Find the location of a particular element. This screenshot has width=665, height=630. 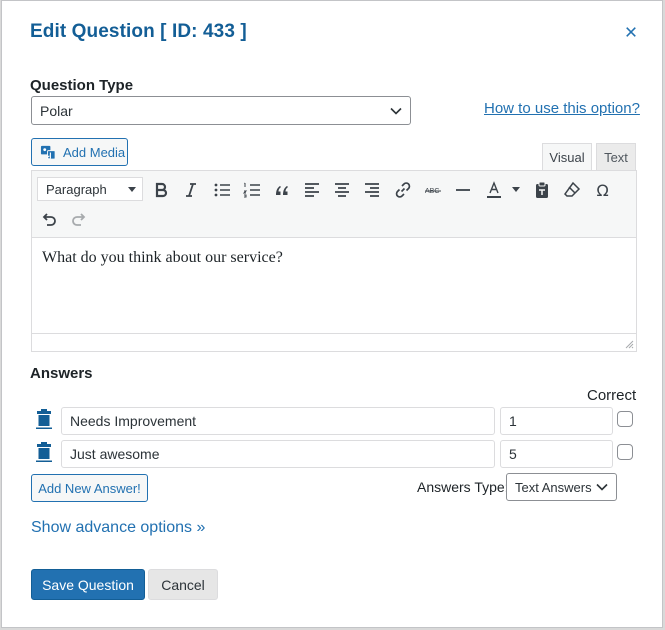

undo-icon is located at coordinates (49, 219).